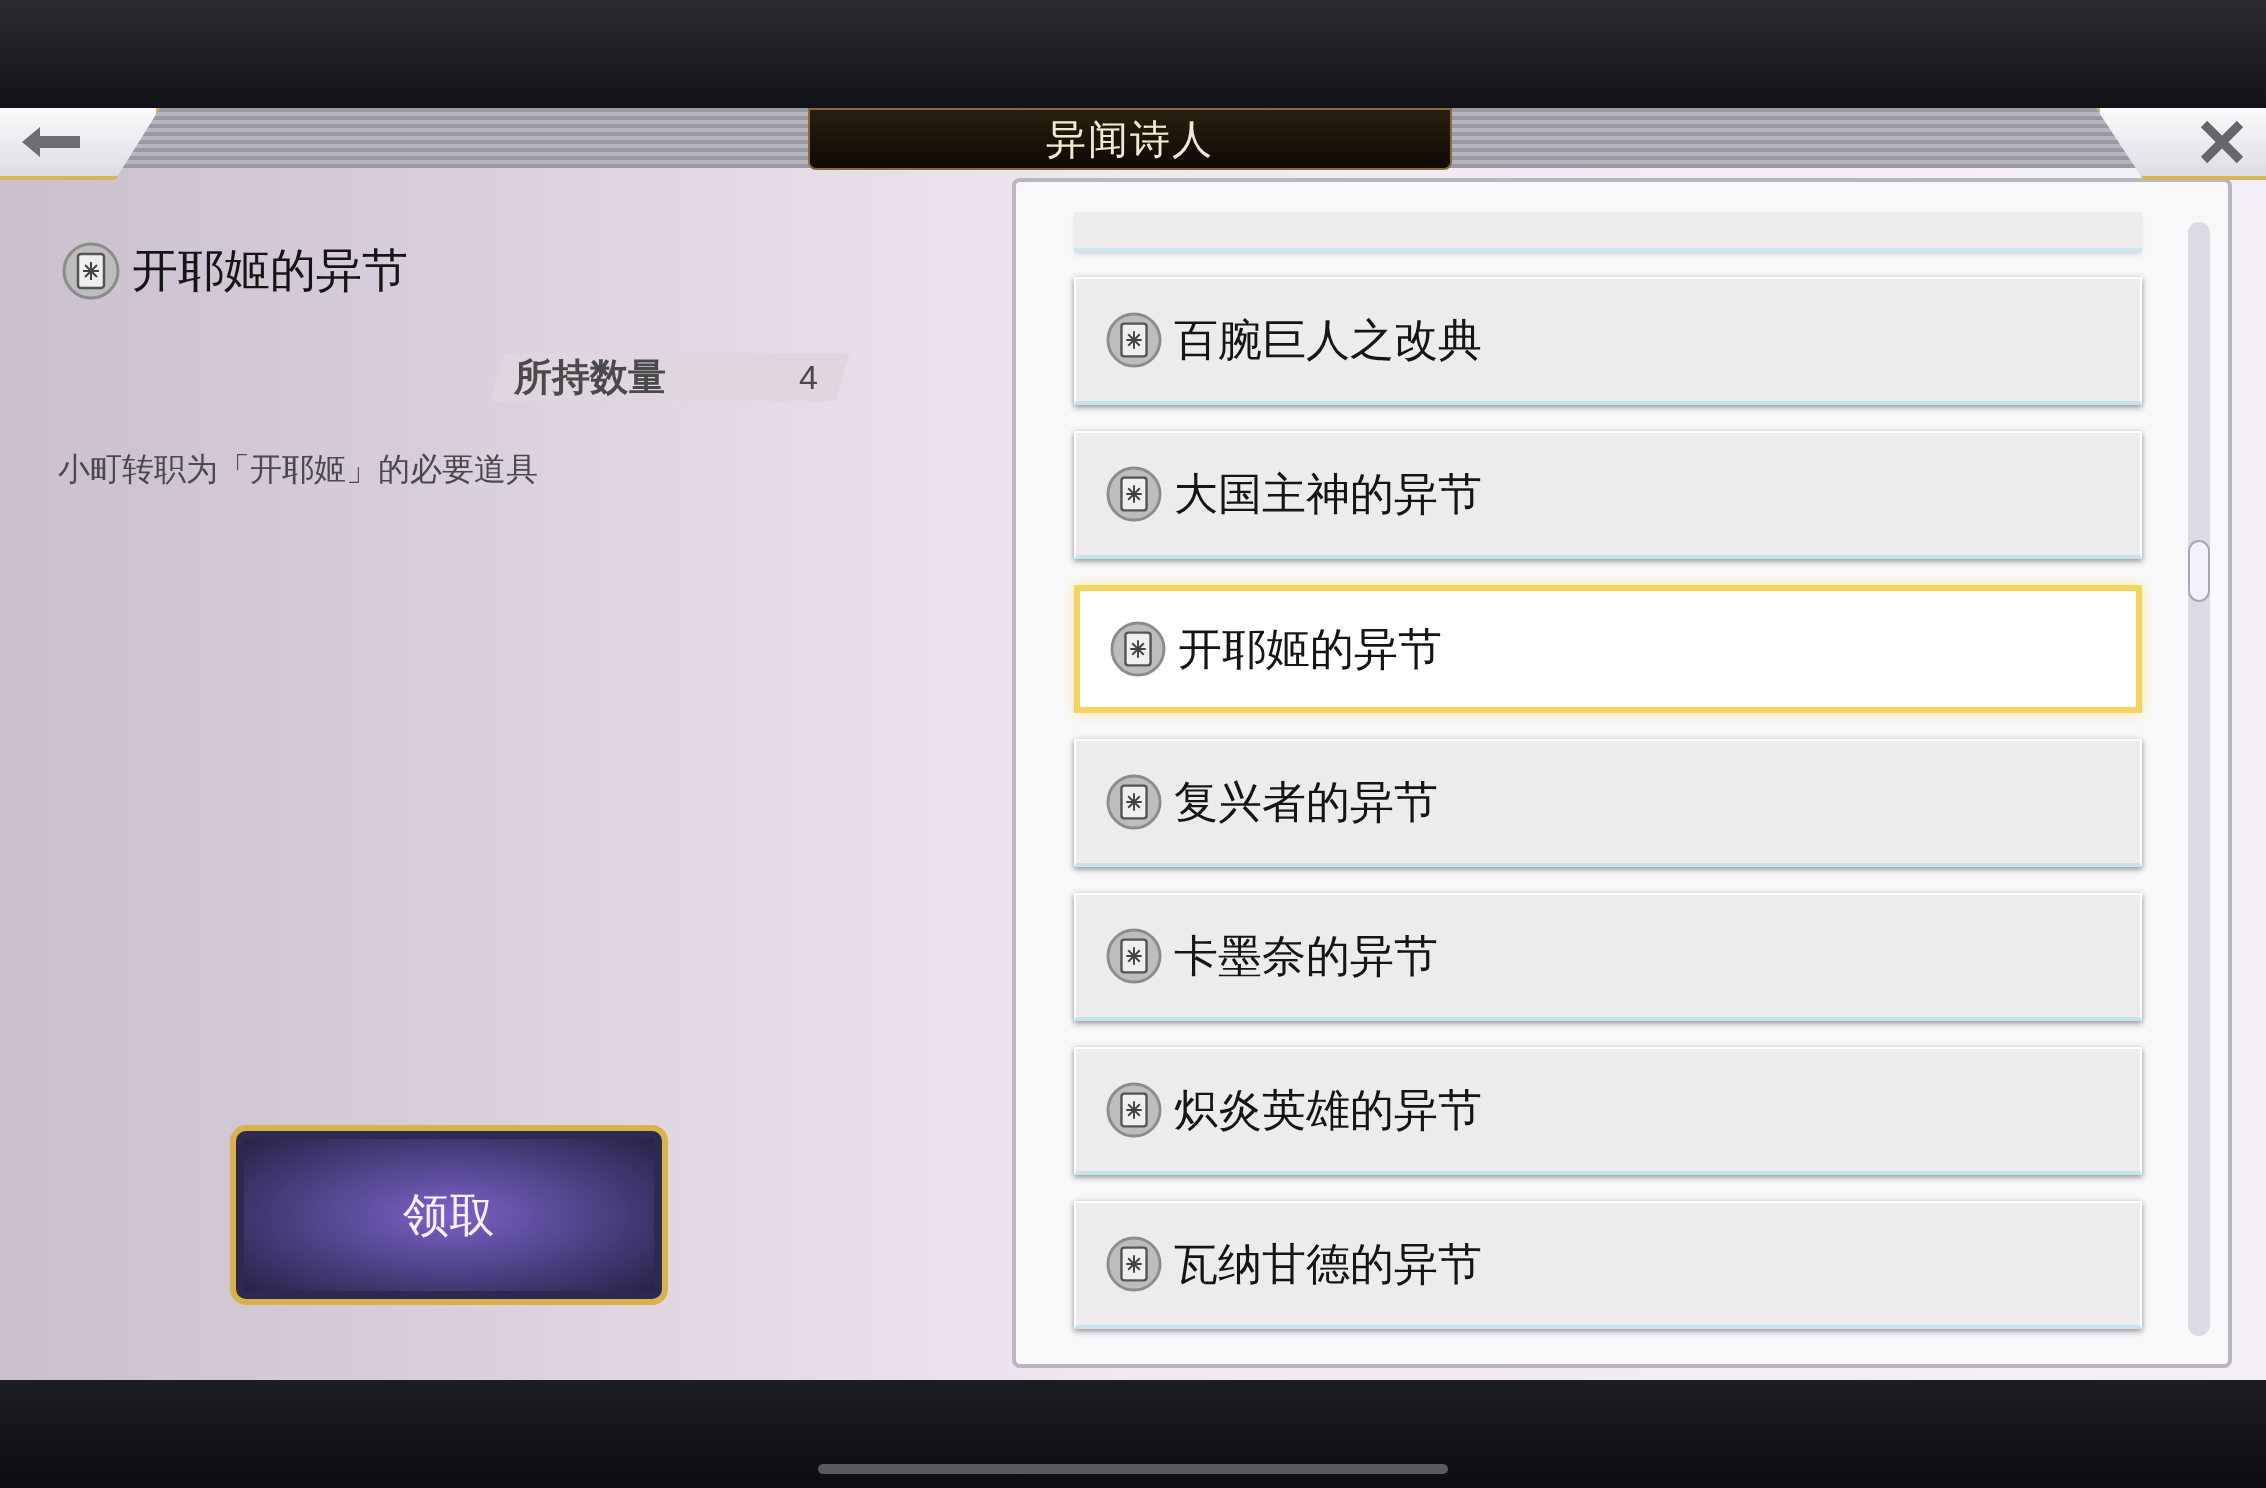 This screenshot has width=2266, height=1488. Describe the element at coordinates (270, 270) in the screenshot. I see `item-name: 开耶姬的异节` at that location.